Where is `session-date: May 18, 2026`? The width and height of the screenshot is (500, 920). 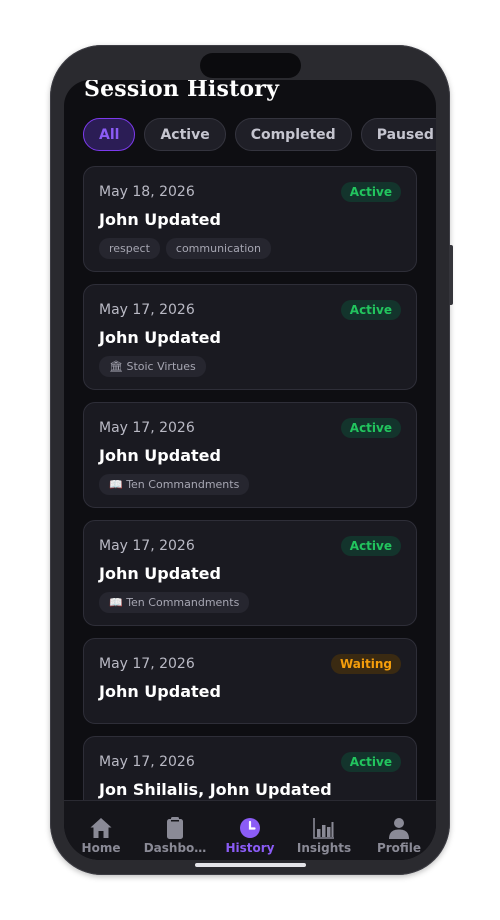
session-date: May 18, 2026 is located at coordinates (147, 192).